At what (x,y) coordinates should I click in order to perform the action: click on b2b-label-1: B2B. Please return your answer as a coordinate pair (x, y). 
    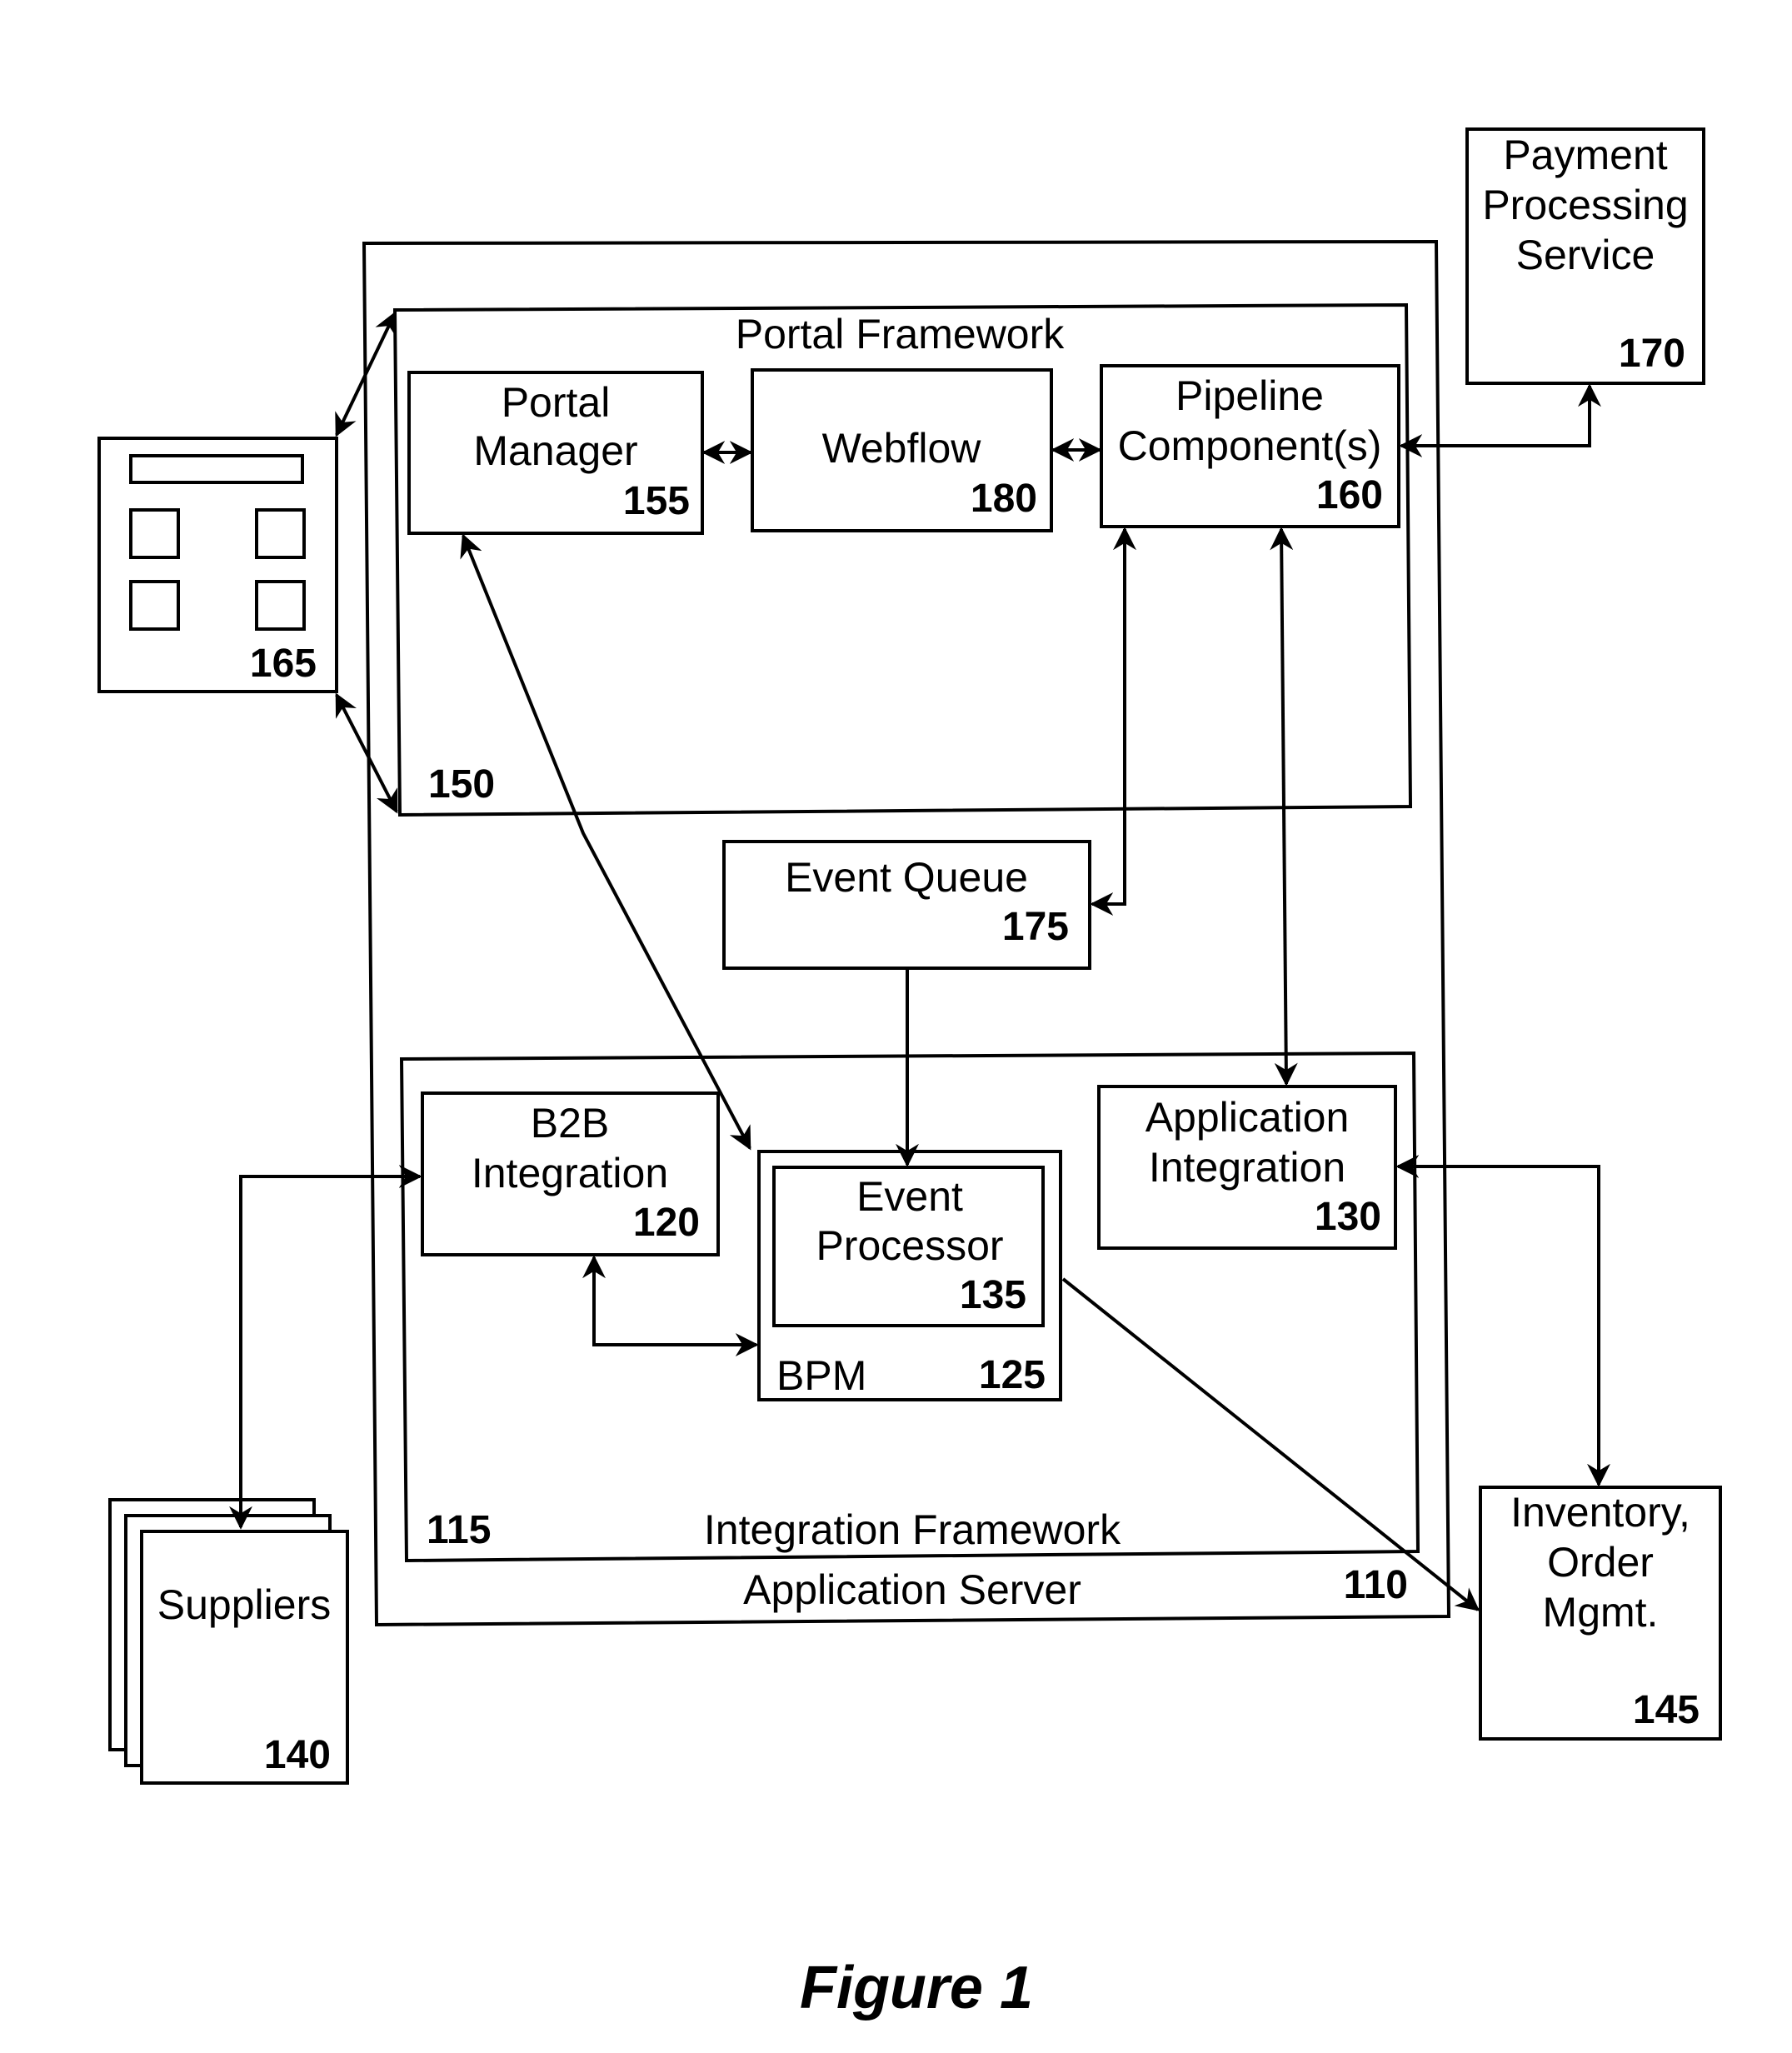
    Looking at the image, I should click on (570, 1123).